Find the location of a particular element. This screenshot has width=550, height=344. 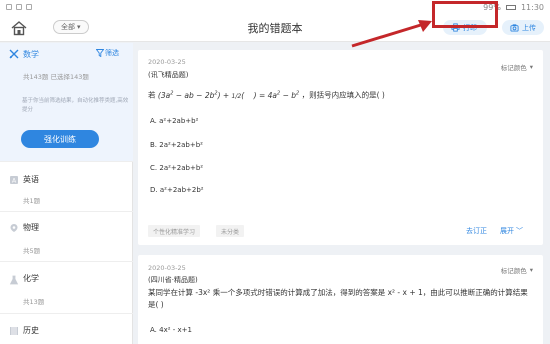

question-source: (讯飞精品题) is located at coordinates (168, 75).